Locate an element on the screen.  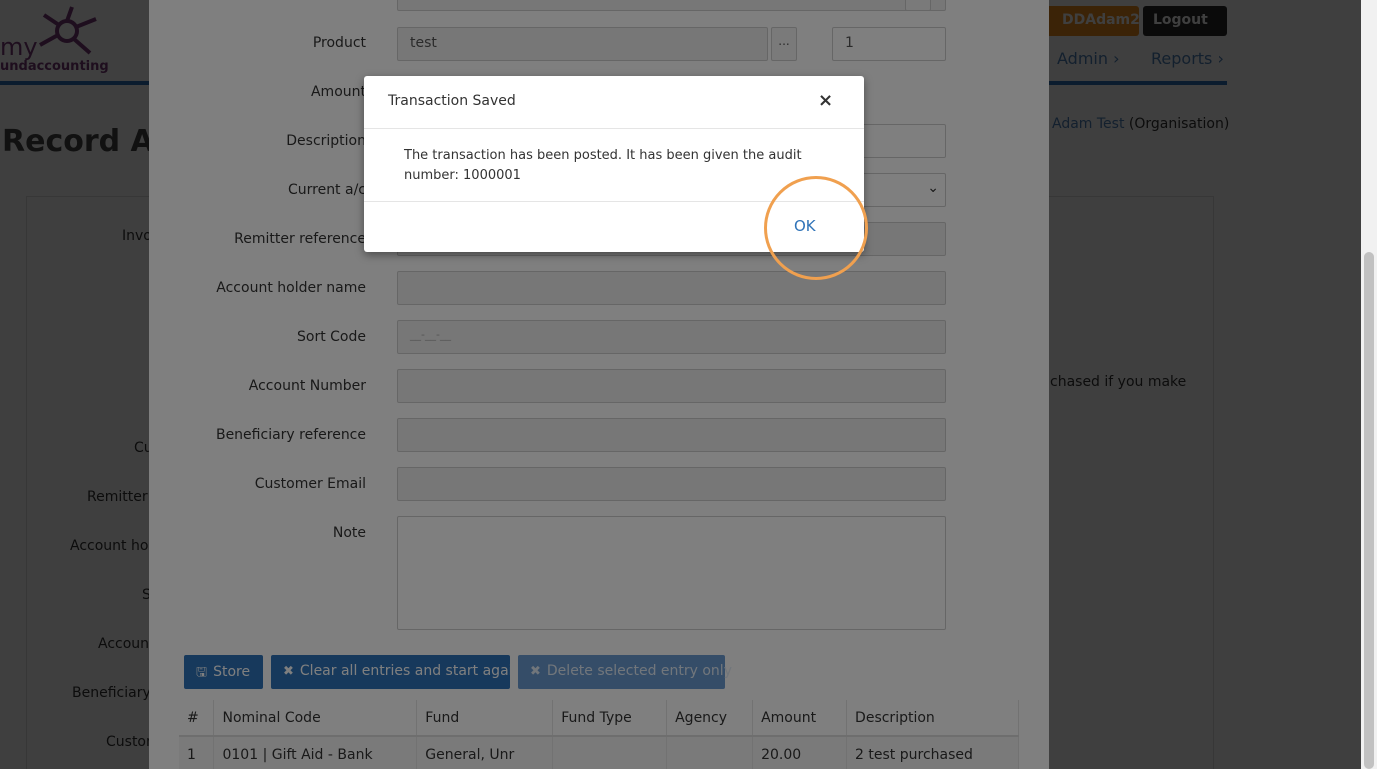
close-icon: × is located at coordinates (825, 100).